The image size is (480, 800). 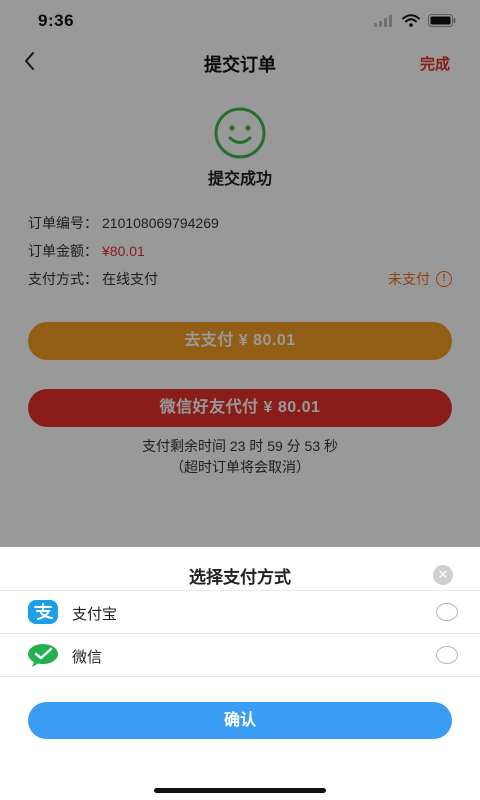 I want to click on wechat-icon, so click(x=43, y=655).